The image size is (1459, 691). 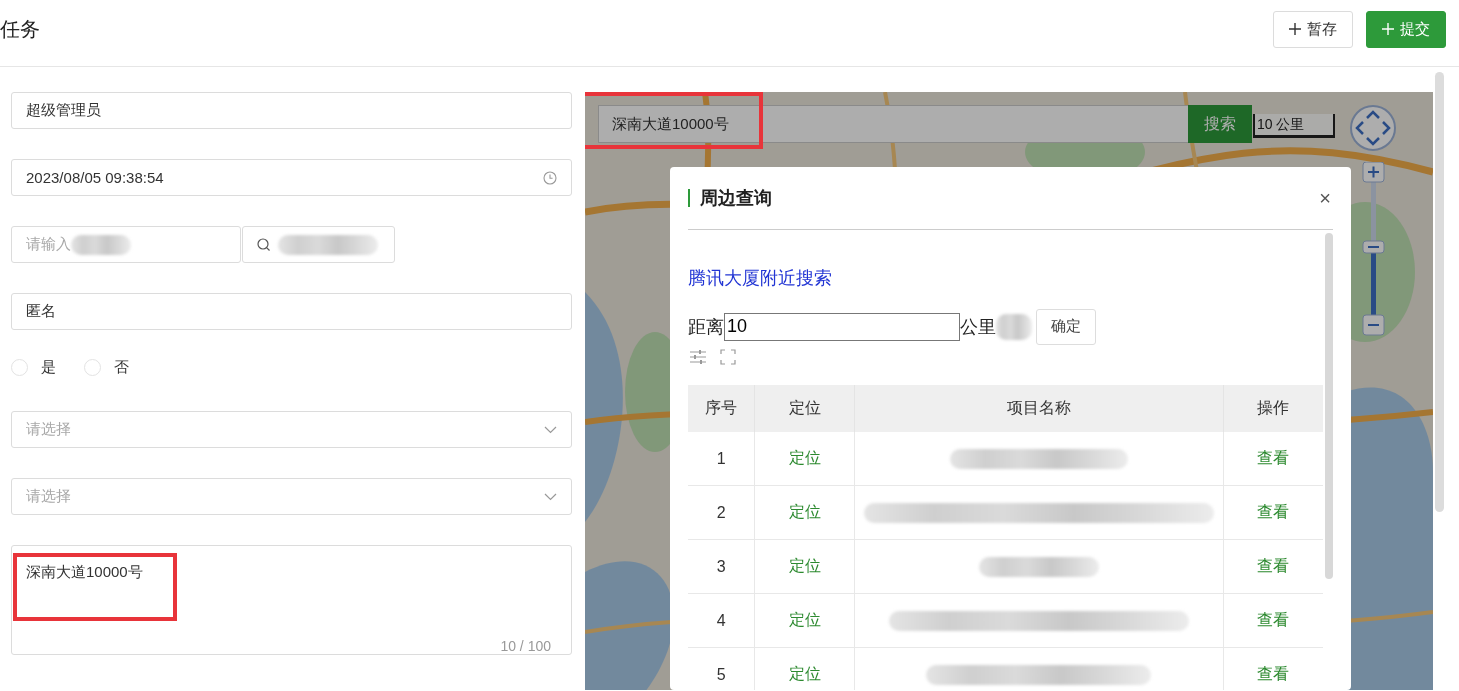 I want to click on datetime-field: 2023/08/05 09:38:54, so click(x=291, y=177).